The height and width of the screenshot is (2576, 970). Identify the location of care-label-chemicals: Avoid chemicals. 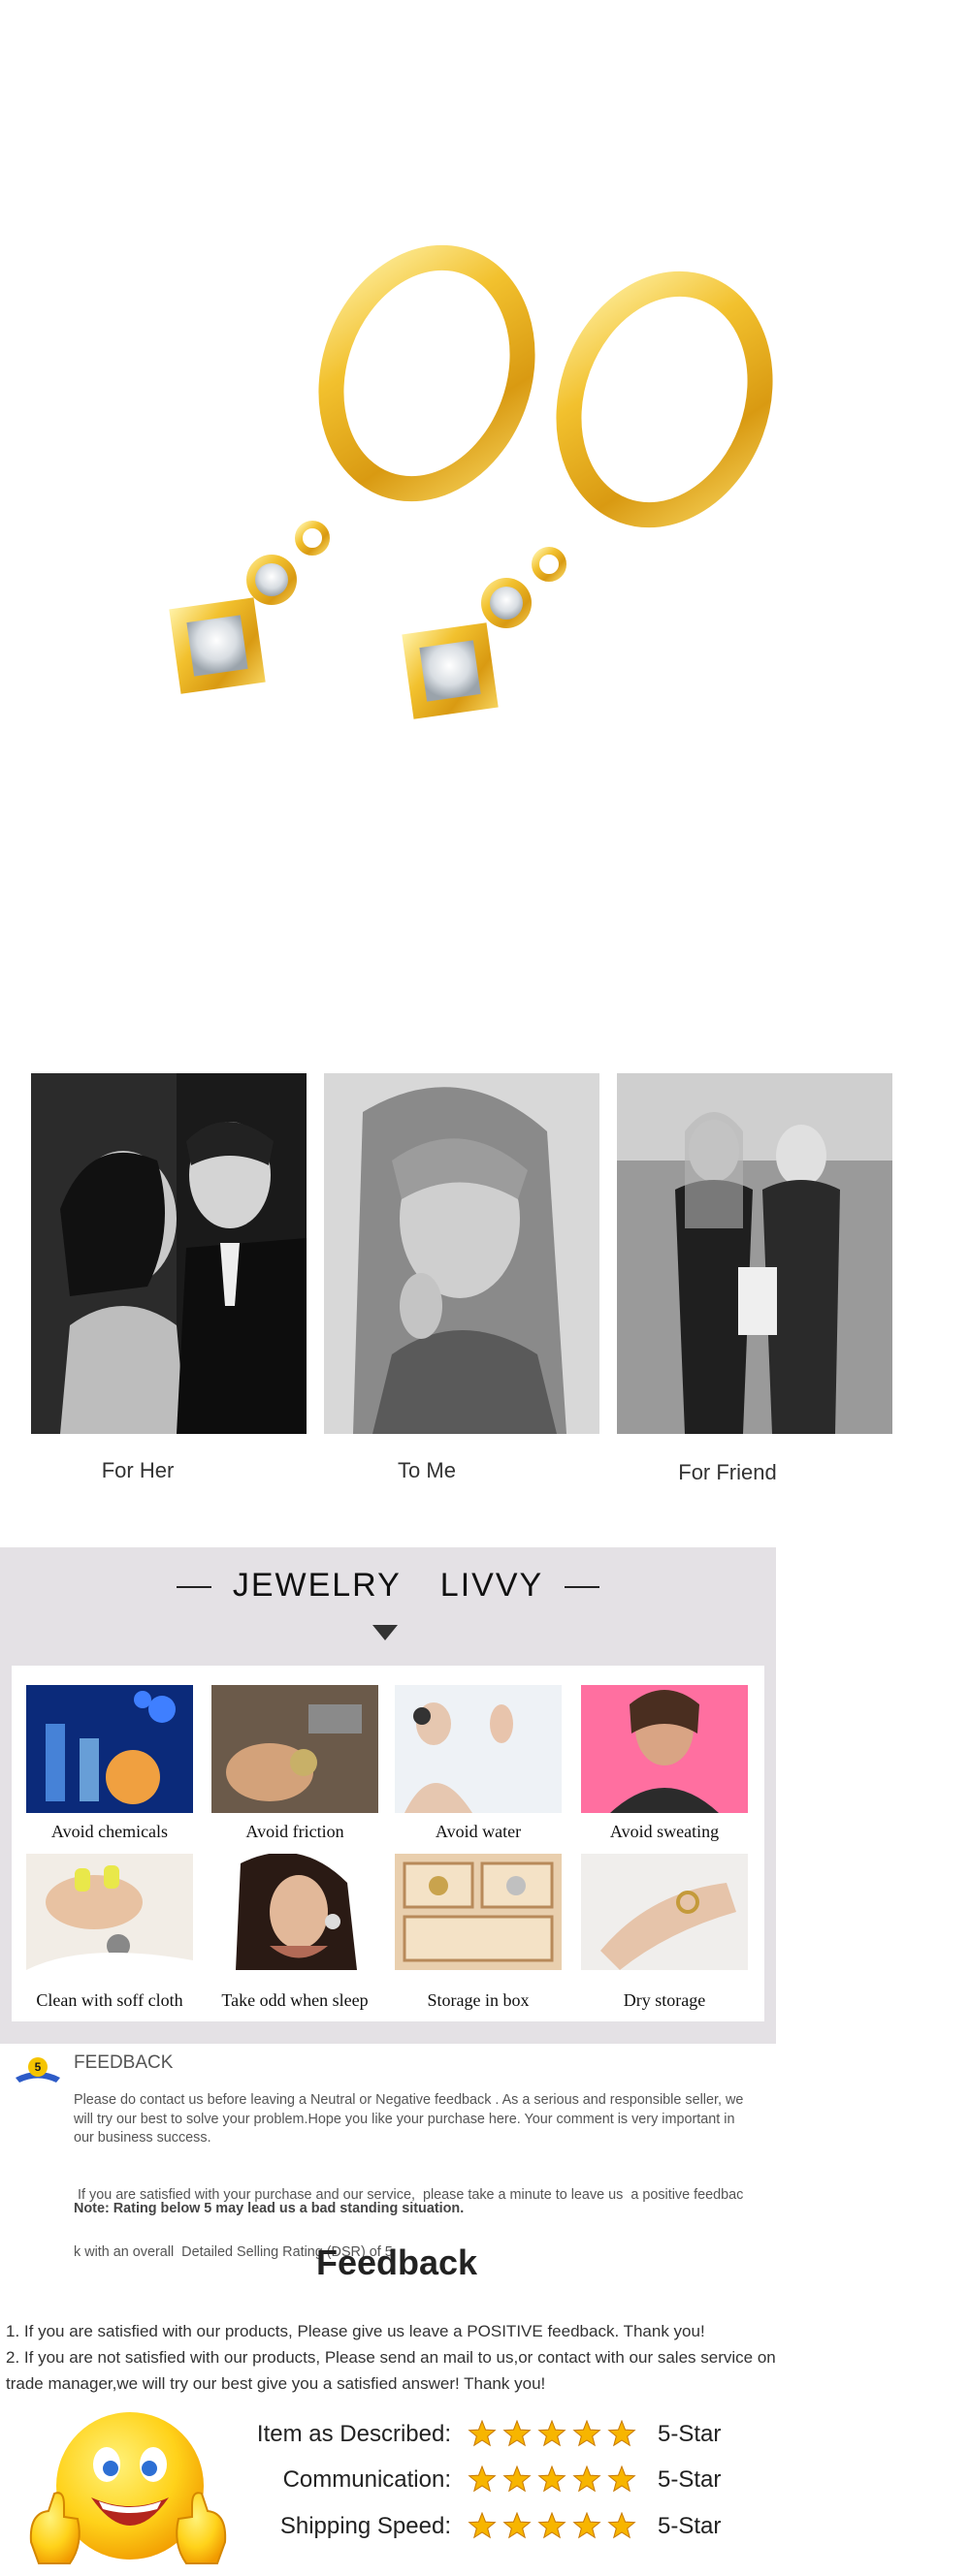
(109, 1831).